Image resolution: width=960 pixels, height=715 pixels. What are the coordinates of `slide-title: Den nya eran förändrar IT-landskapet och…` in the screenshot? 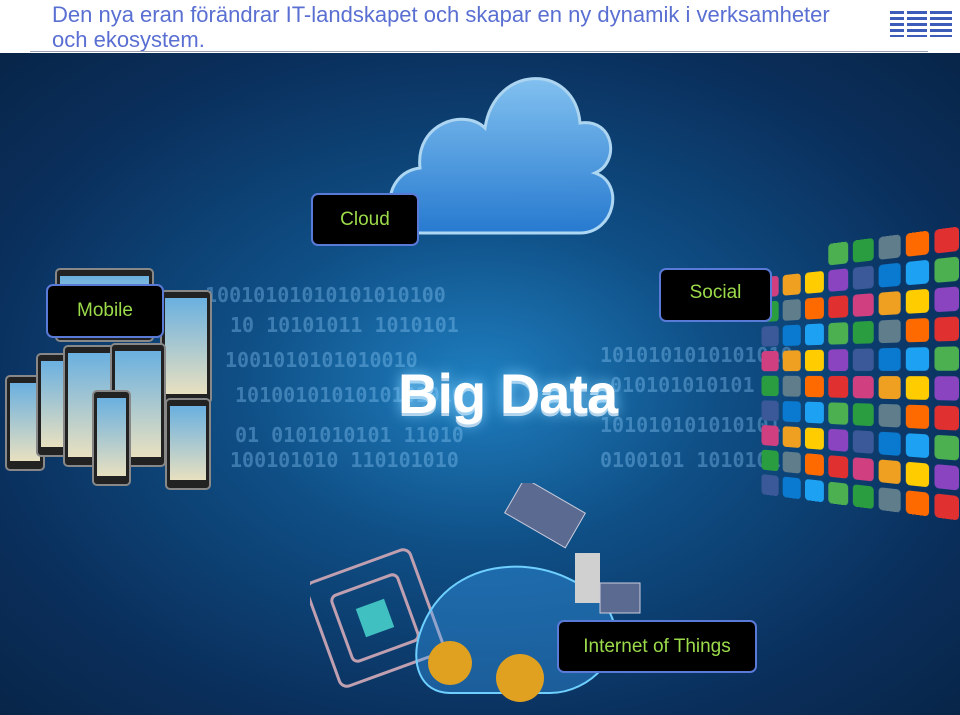 It's located at (441, 27).